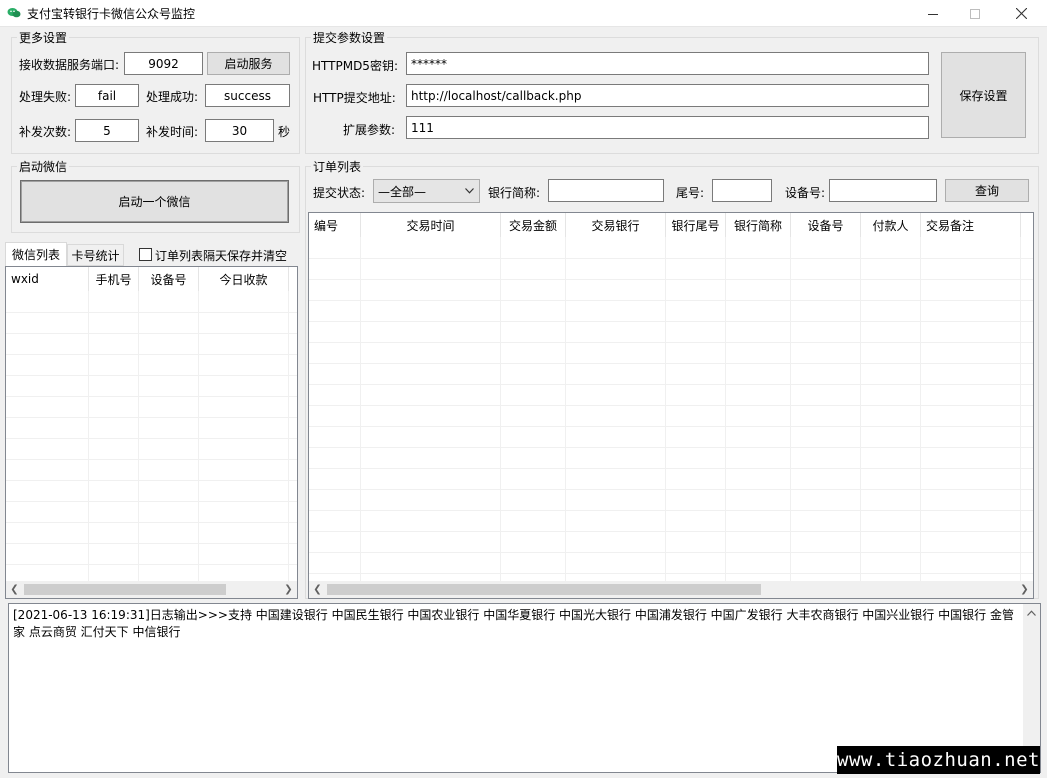  What do you see at coordinates (616, 225) in the screenshot?
I see `column-header-trade-bank: 交易银行` at bounding box center [616, 225].